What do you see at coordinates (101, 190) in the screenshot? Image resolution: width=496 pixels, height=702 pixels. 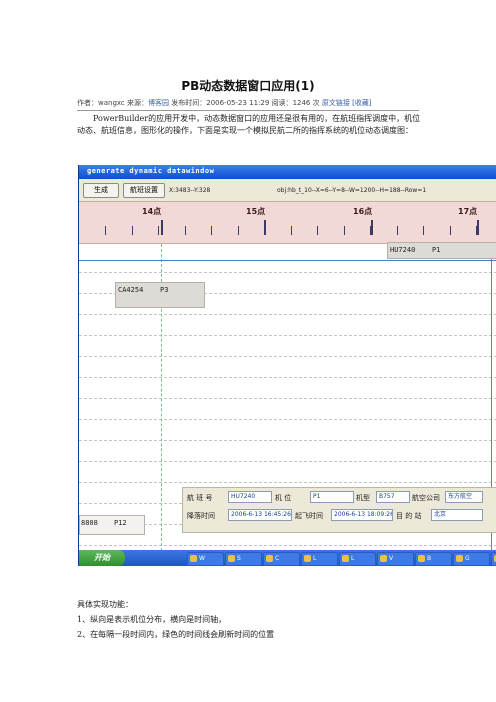 I see `generate-button: 生成` at bounding box center [101, 190].